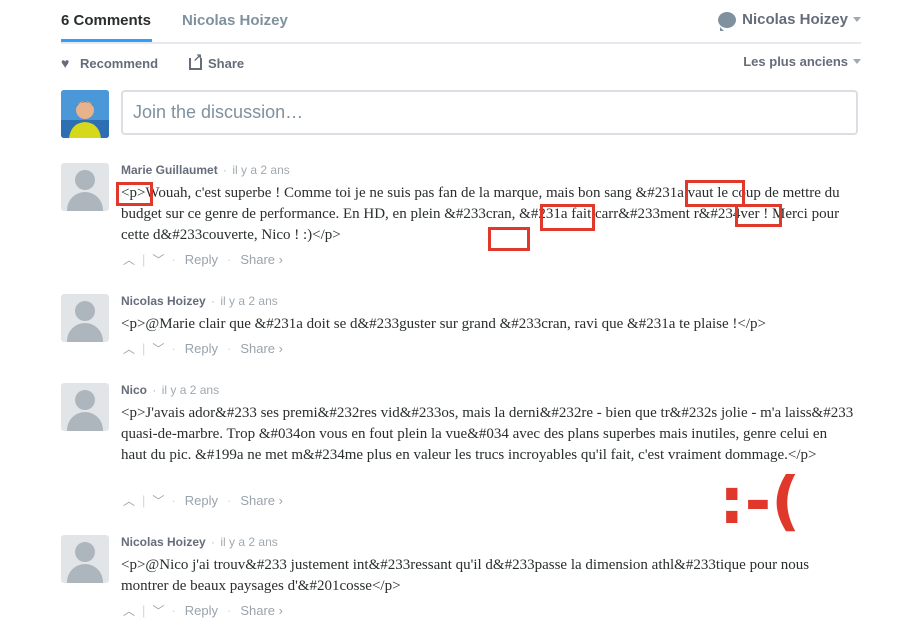  I want to click on comment-compose, so click(489, 112).